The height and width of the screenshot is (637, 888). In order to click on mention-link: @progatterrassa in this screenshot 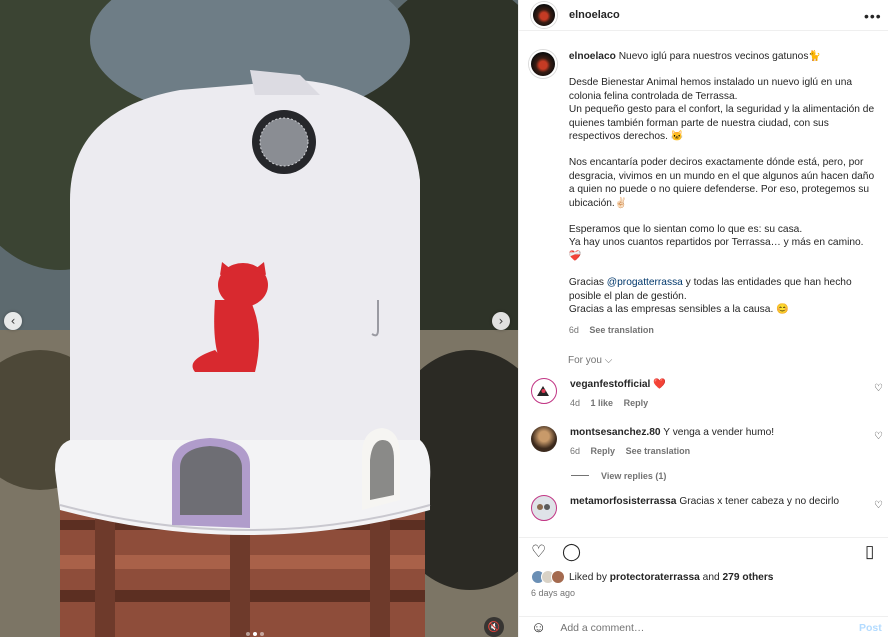, I will do `click(645, 282)`.